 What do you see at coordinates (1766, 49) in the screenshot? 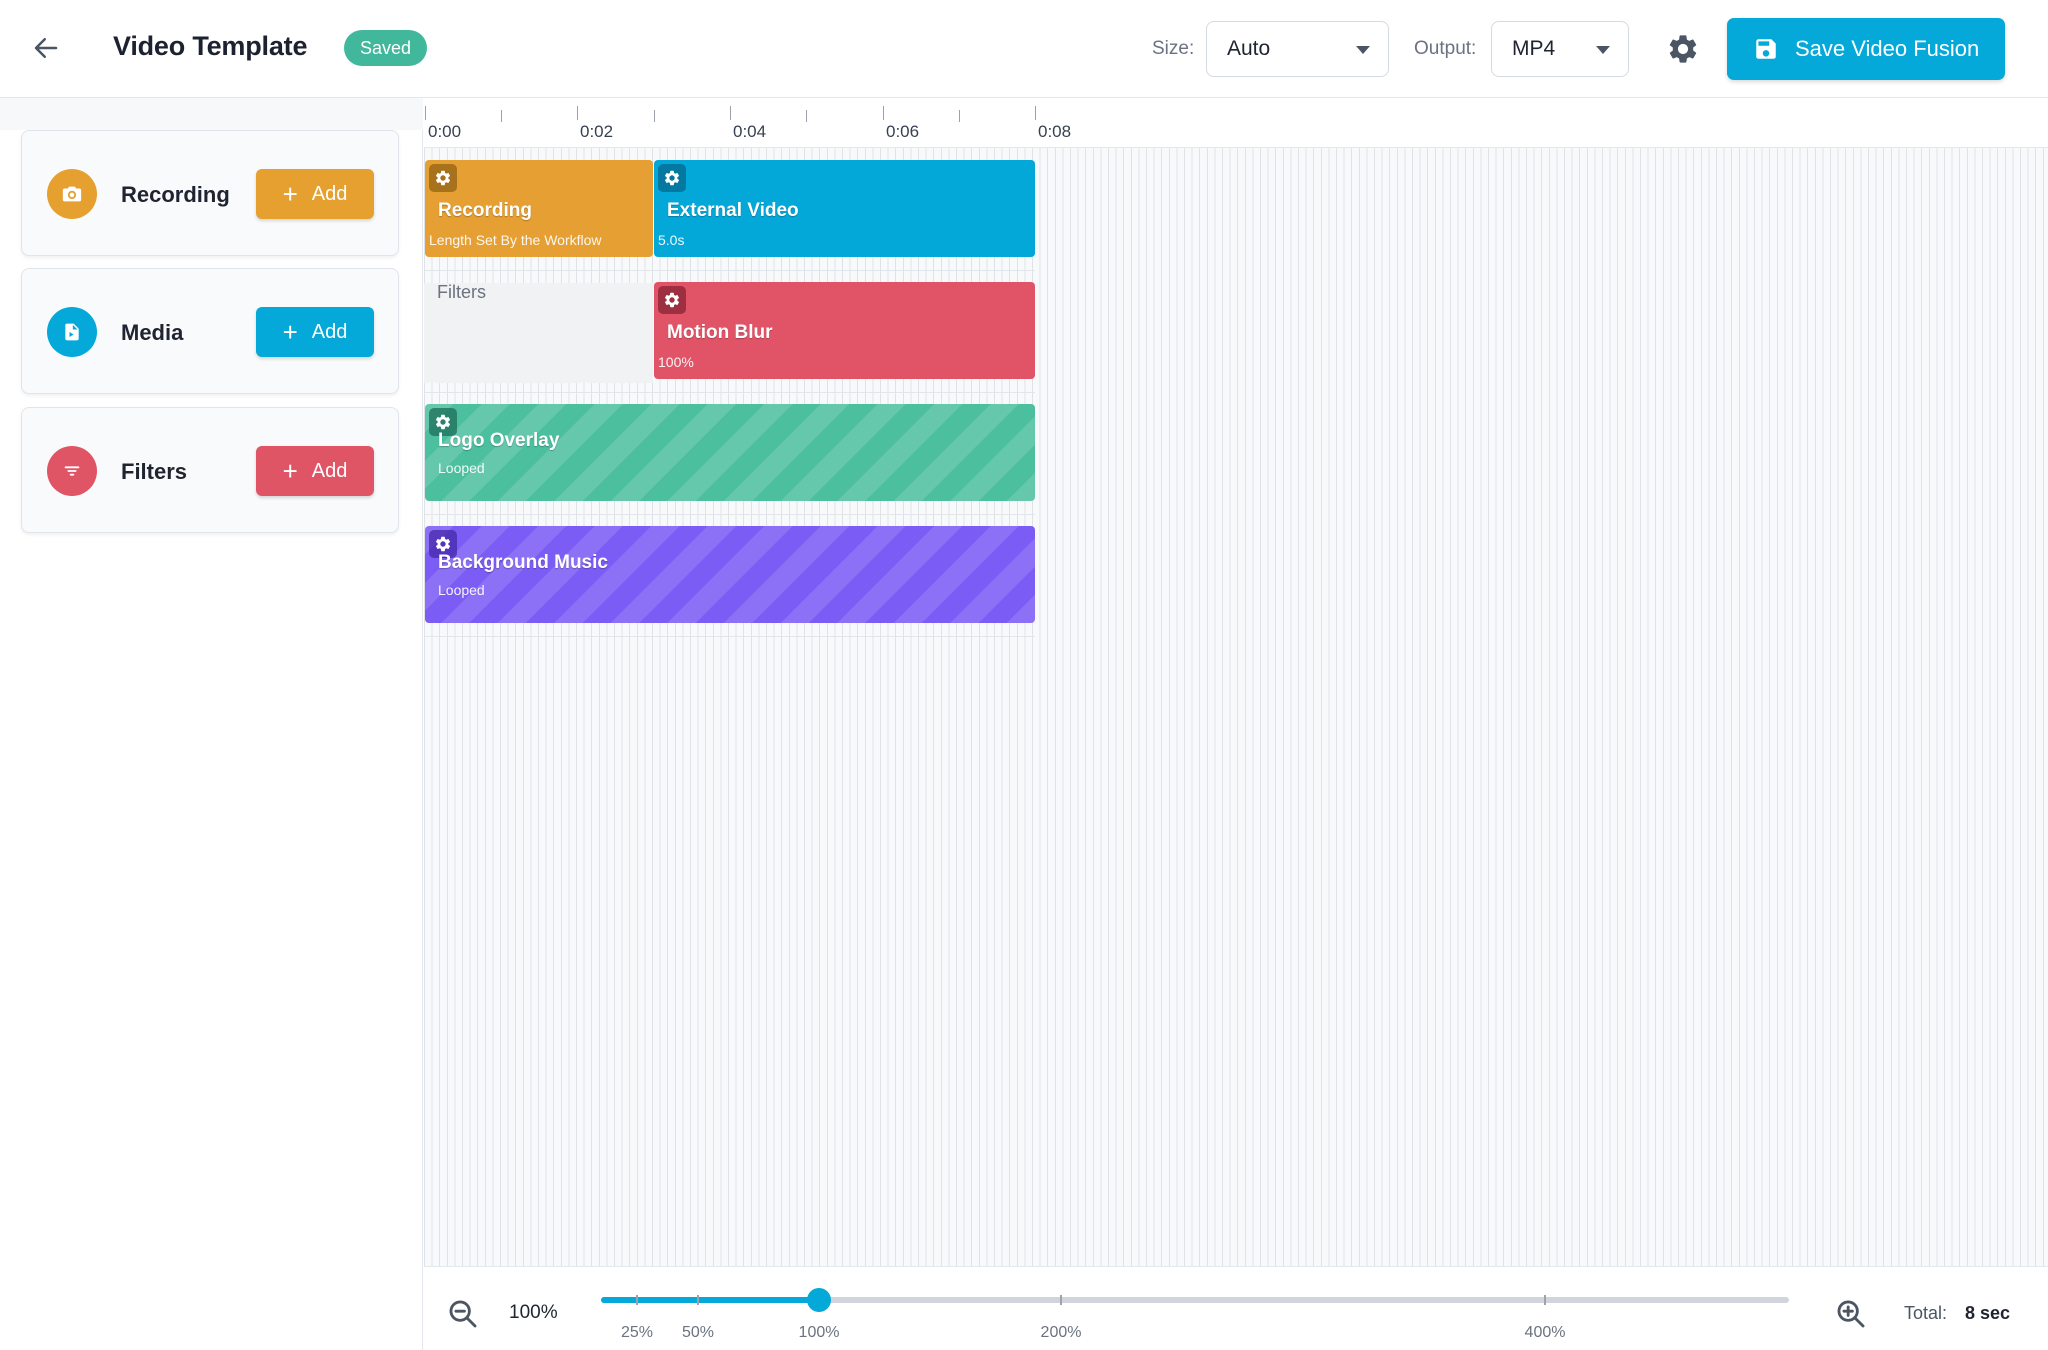
I see `floppy-disk-icon` at bounding box center [1766, 49].